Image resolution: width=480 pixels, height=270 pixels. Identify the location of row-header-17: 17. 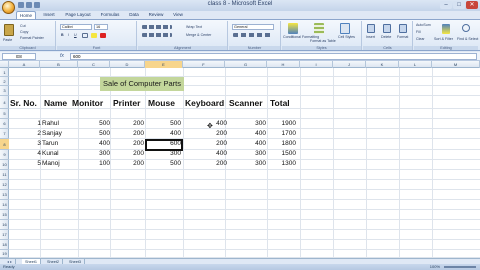
(4, 235).